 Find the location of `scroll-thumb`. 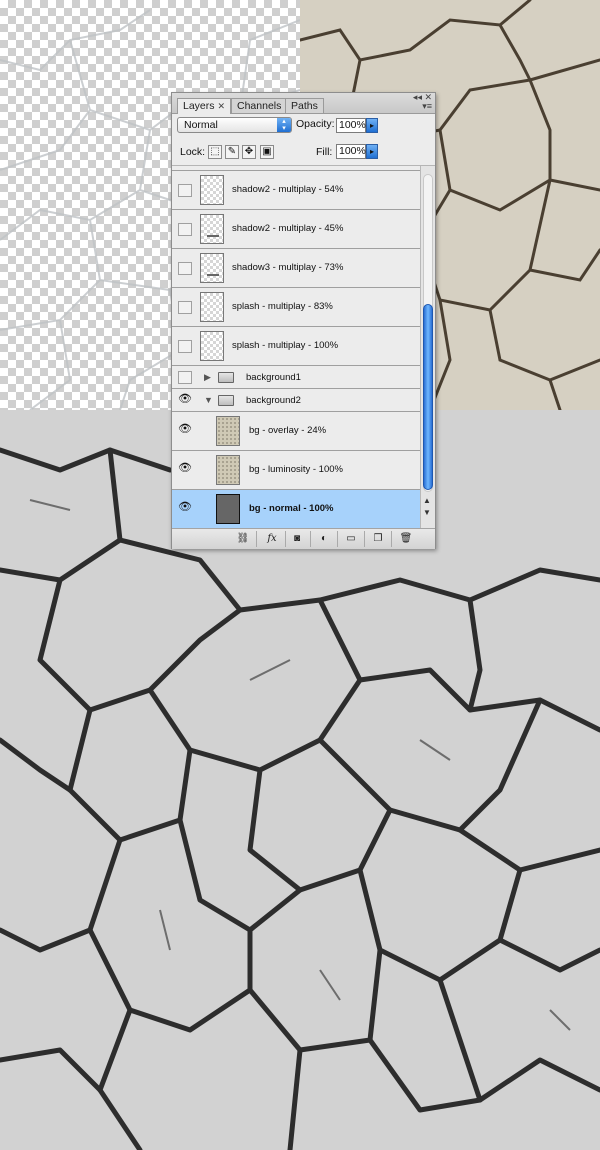

scroll-thumb is located at coordinates (428, 397).